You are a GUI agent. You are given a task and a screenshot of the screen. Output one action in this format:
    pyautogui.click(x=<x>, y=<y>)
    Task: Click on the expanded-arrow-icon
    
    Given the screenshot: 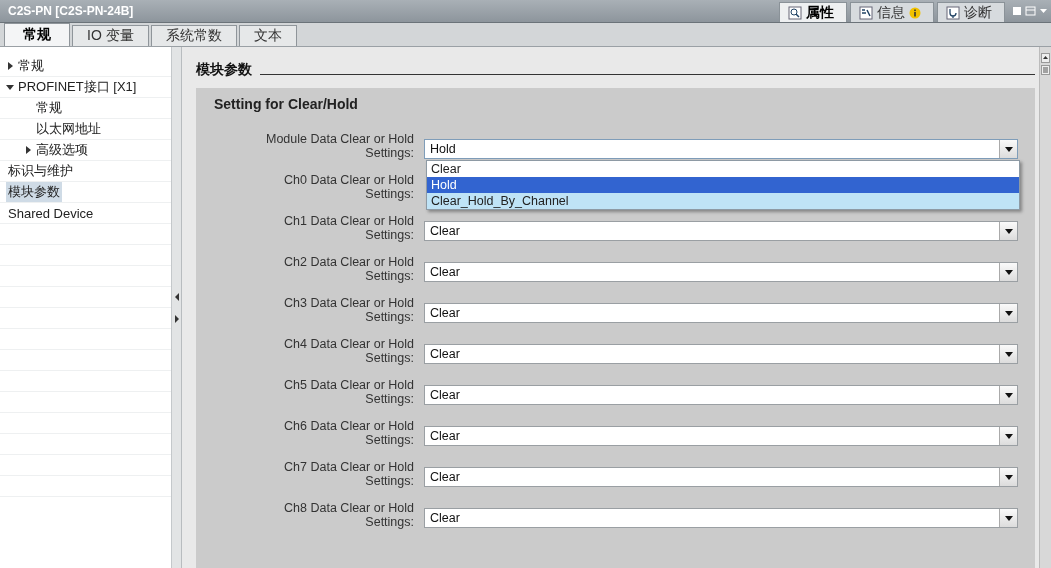 What is the action you would take?
    pyautogui.click(x=10, y=87)
    